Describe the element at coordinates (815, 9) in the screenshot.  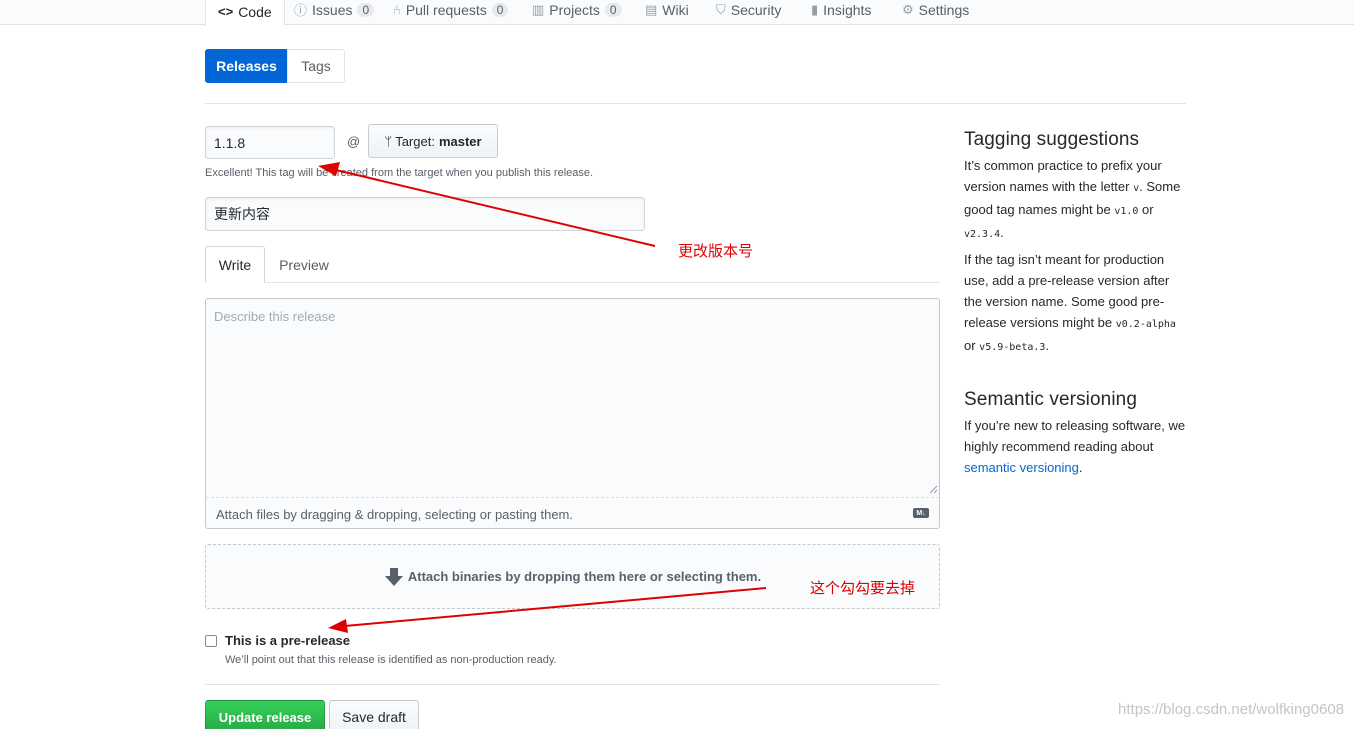
I see `graph-icon: ▮` at that location.